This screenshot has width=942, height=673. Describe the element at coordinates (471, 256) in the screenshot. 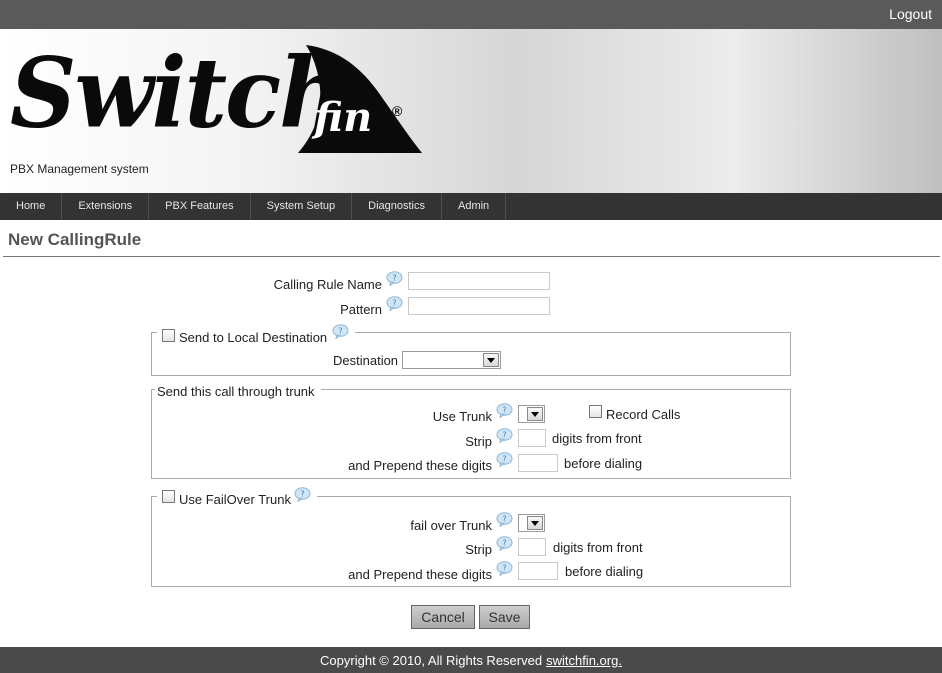

I see `title-divider` at that location.